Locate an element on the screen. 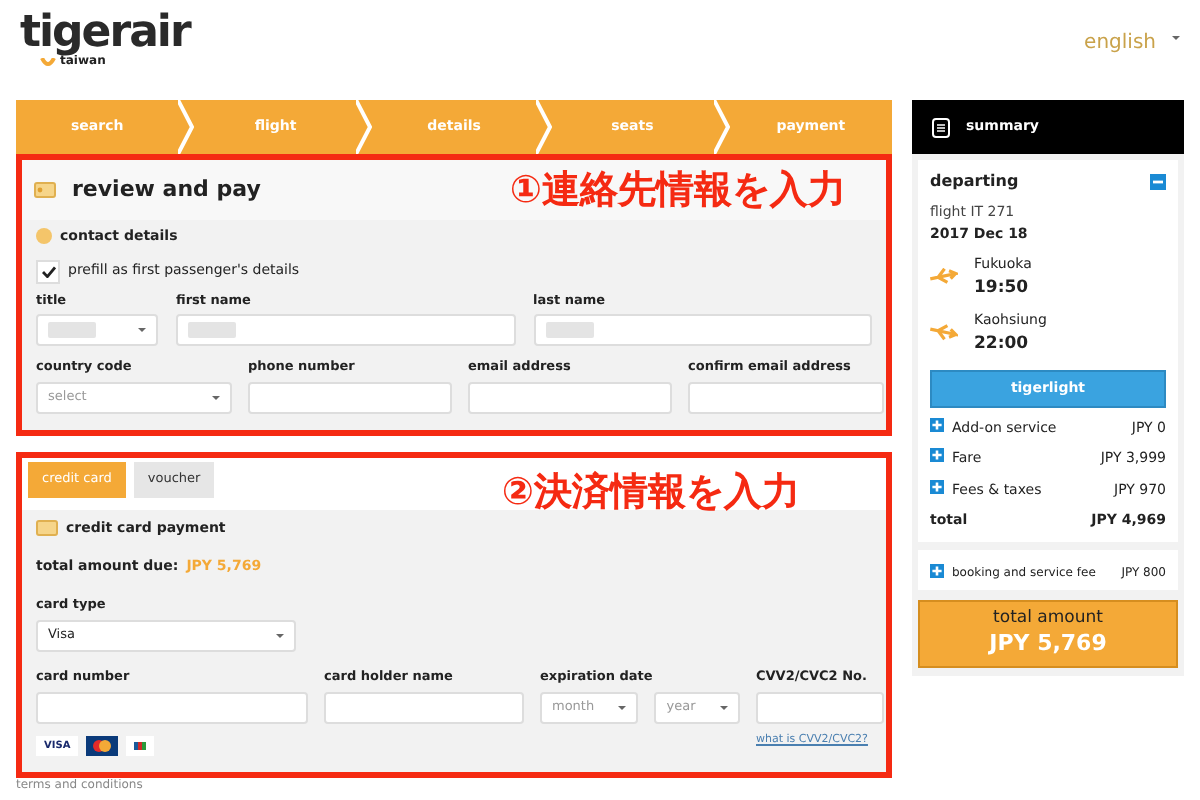 Image resolution: width=1200 pixels, height=800 pixels. annotation-text: ①連絡先情報を入力 is located at coordinates (677, 190).